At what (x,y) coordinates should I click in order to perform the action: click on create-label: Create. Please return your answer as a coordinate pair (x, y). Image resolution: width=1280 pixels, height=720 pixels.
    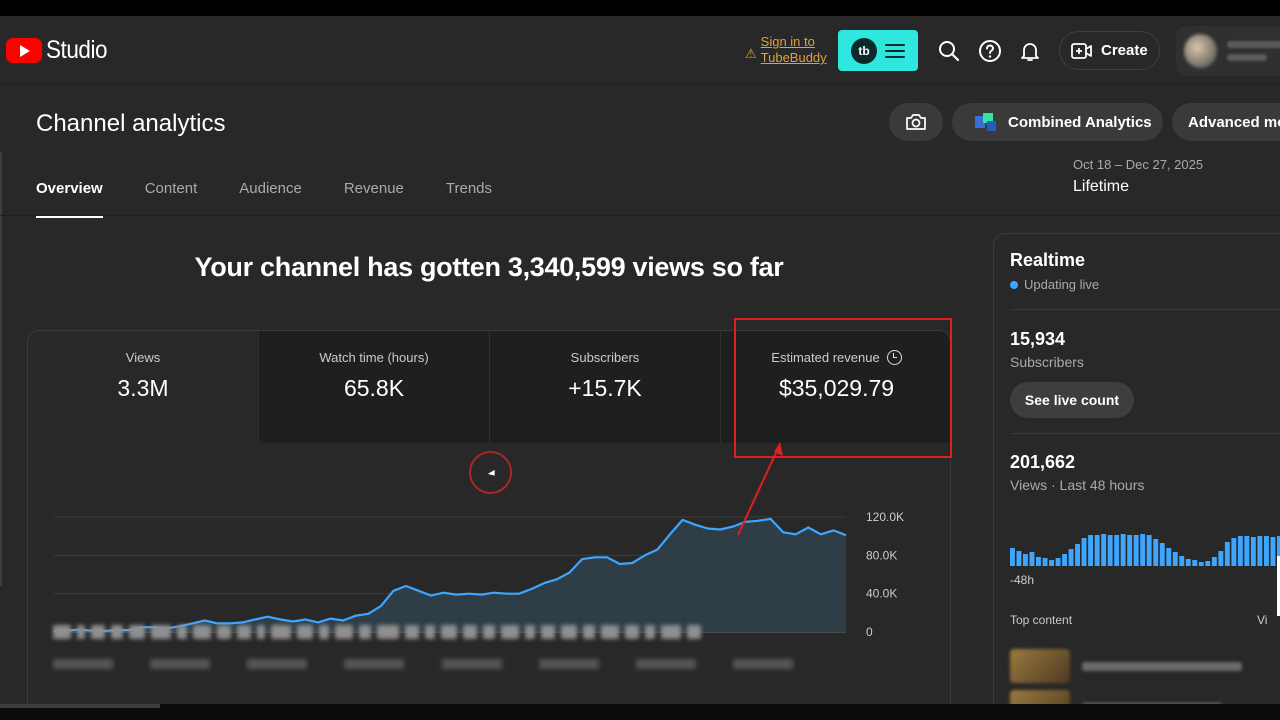
    Looking at the image, I should click on (1124, 50).